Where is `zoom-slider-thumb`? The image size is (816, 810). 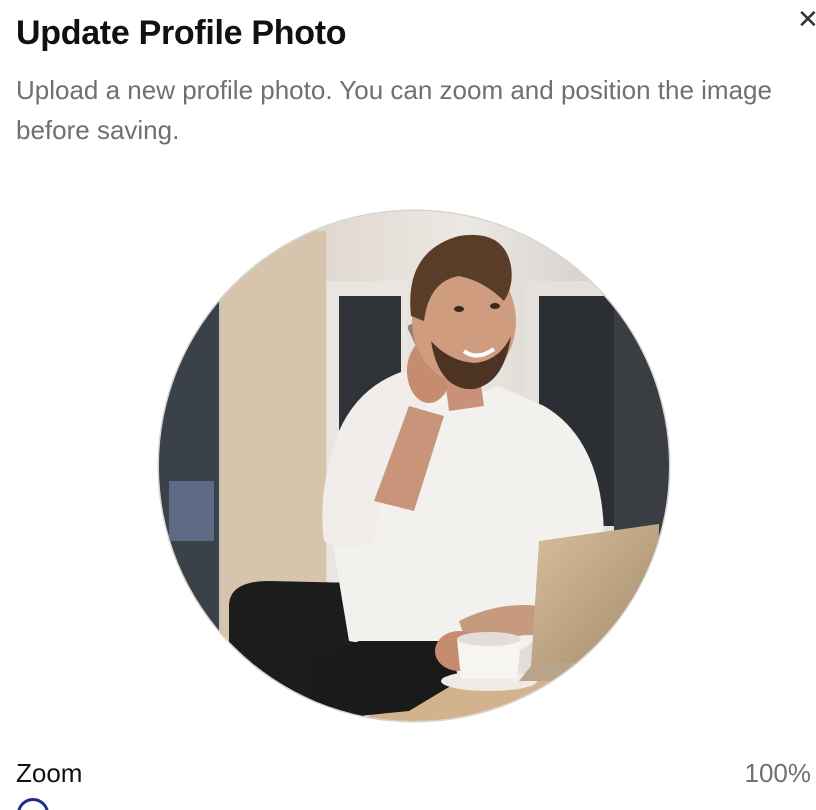 zoom-slider-thumb is located at coordinates (33, 804).